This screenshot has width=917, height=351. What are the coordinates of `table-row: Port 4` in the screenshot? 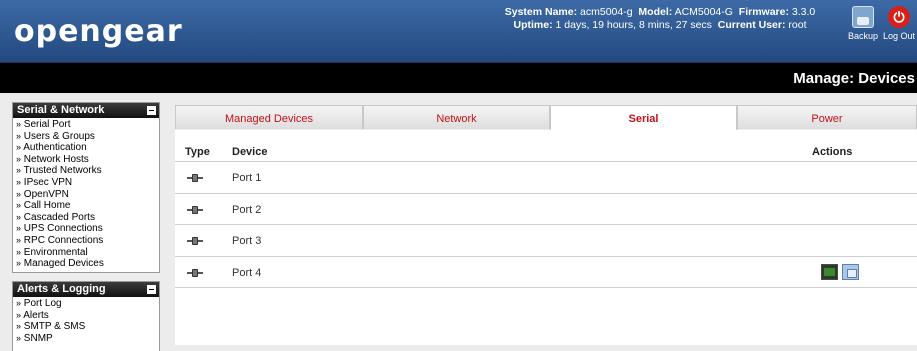 It's located at (546, 272).